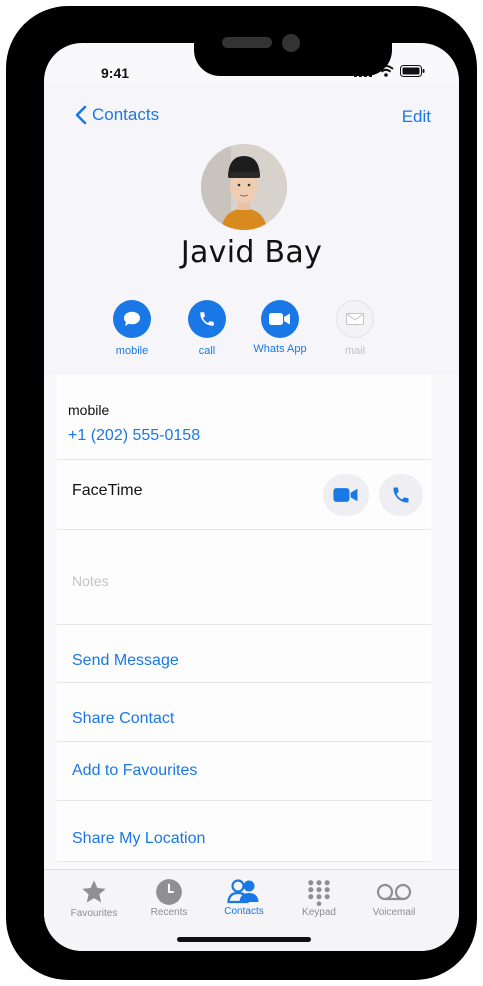  What do you see at coordinates (251, 252) in the screenshot?
I see `contact-name: Javid Bay` at bounding box center [251, 252].